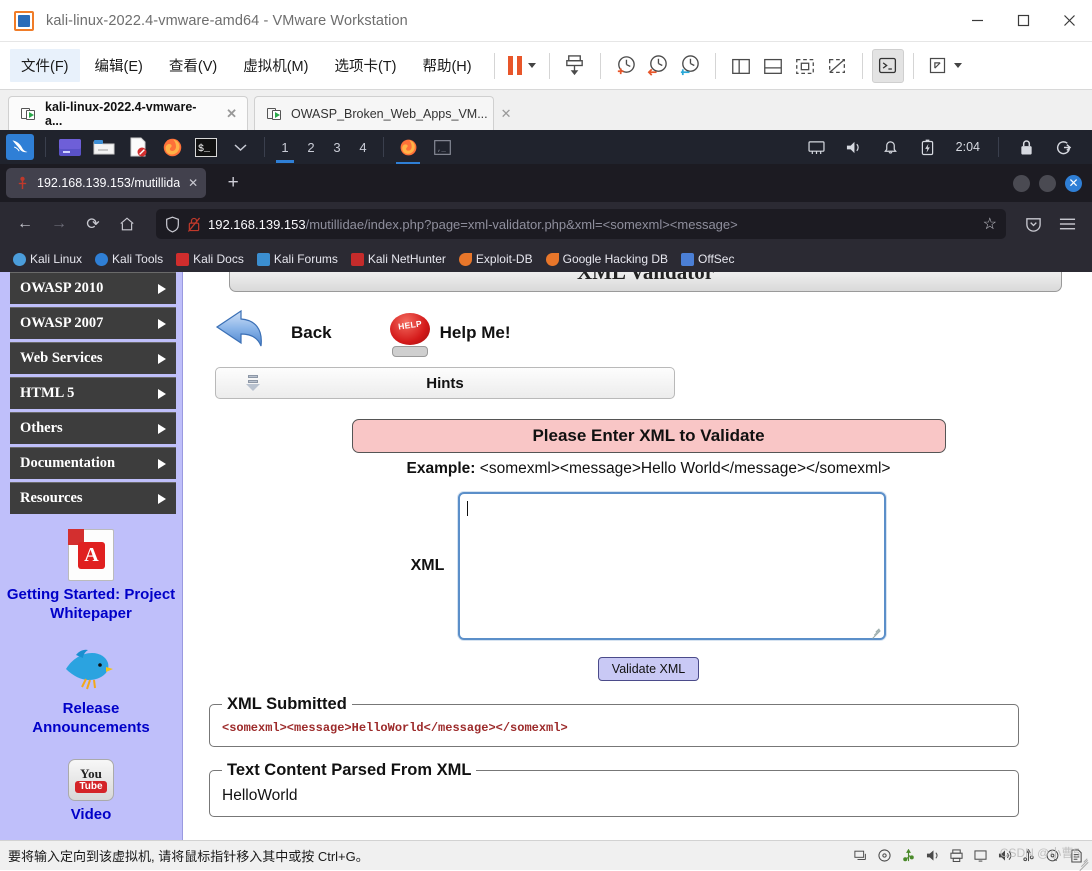 The width and height of the screenshot is (1092, 871). What do you see at coordinates (93, 498) in the screenshot?
I see `sidebar-item-resources: Resources` at bounding box center [93, 498].